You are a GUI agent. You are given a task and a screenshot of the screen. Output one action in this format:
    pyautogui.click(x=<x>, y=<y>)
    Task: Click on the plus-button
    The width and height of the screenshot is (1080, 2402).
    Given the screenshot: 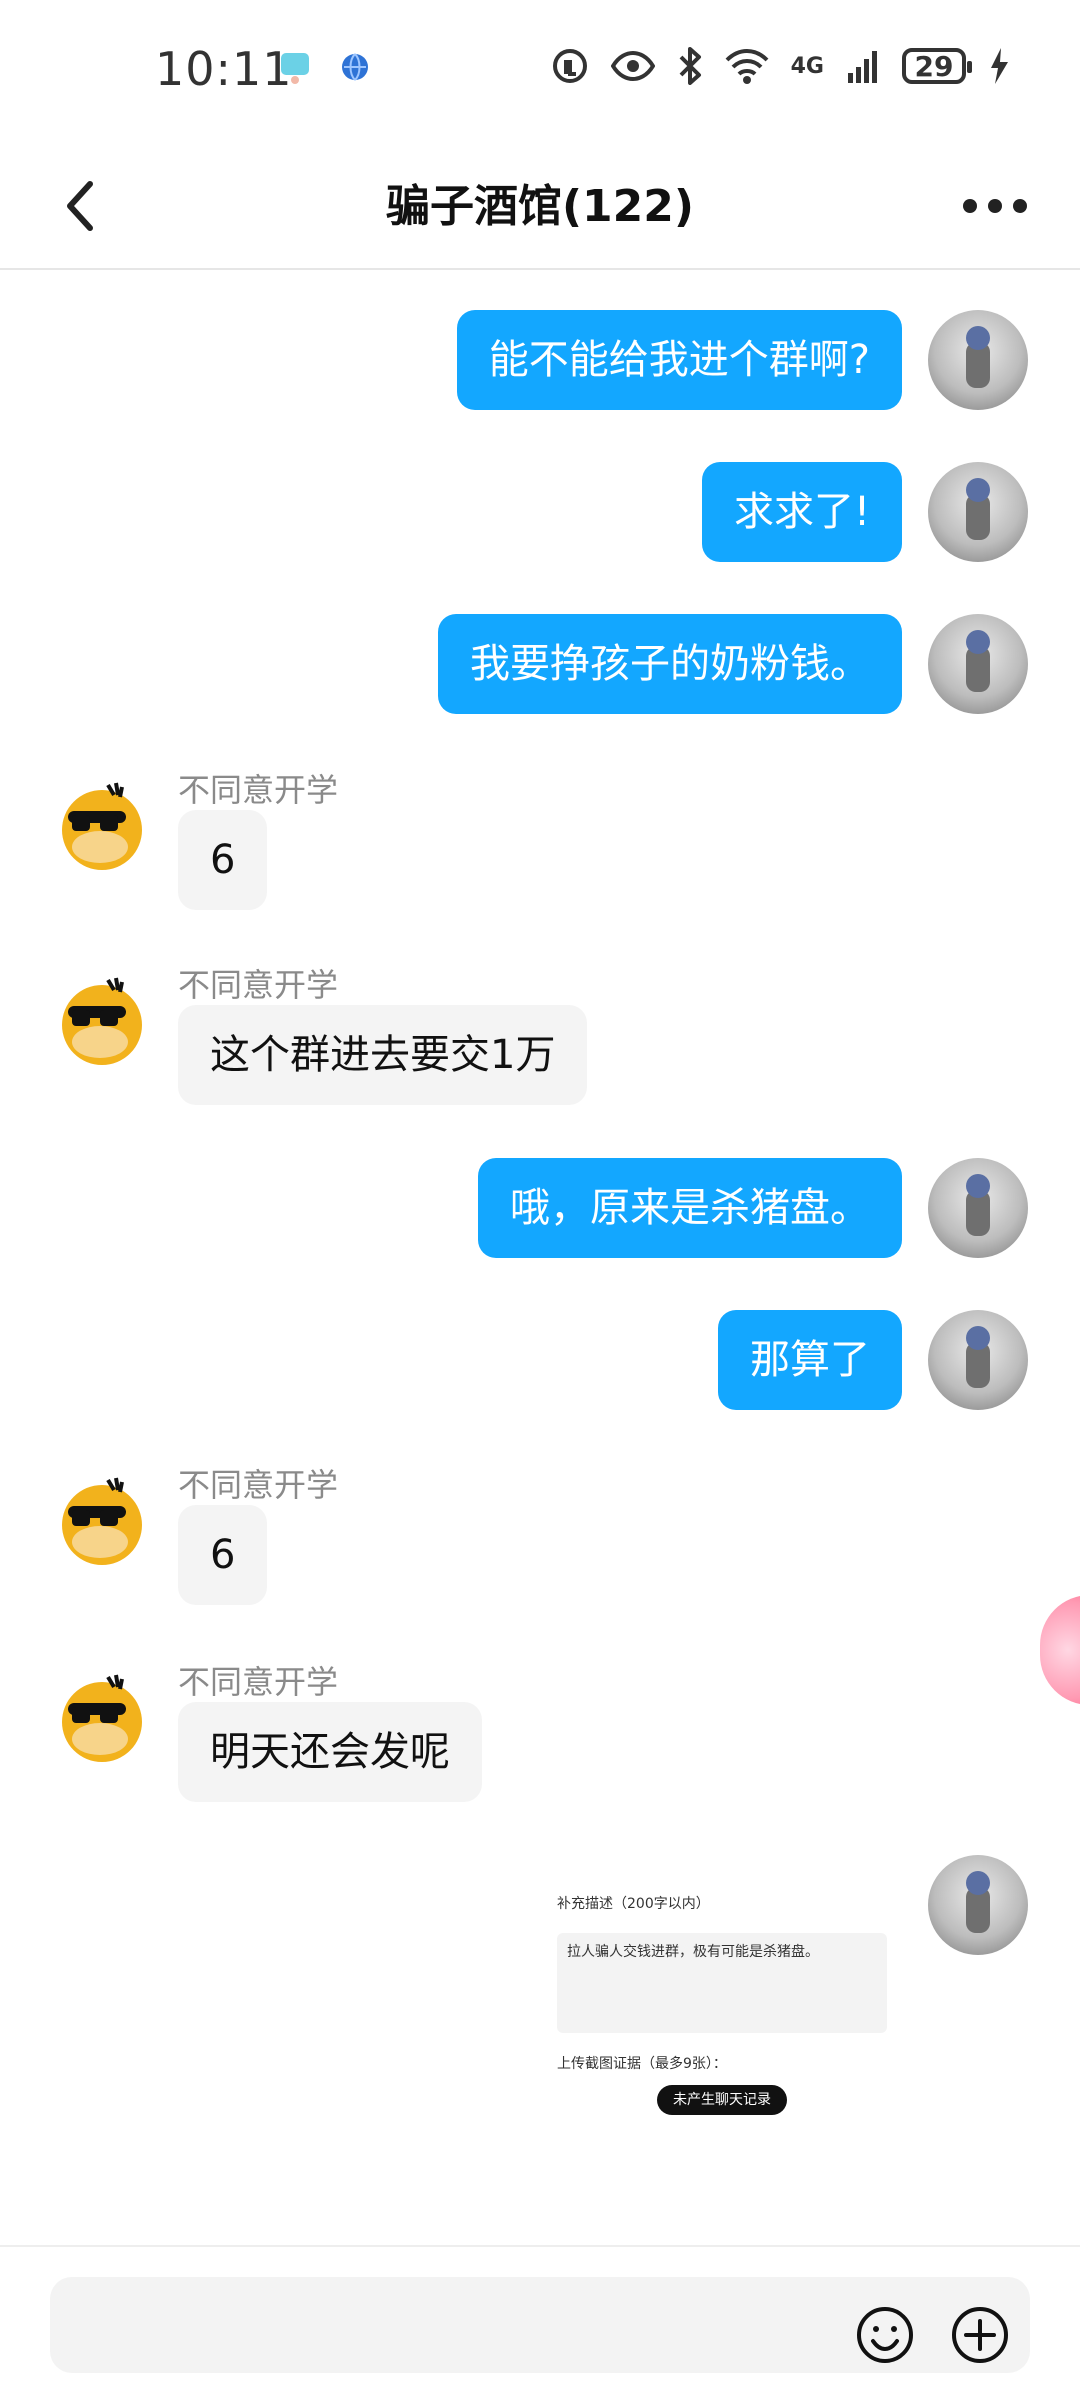 What is the action you would take?
    pyautogui.click(x=980, y=2335)
    